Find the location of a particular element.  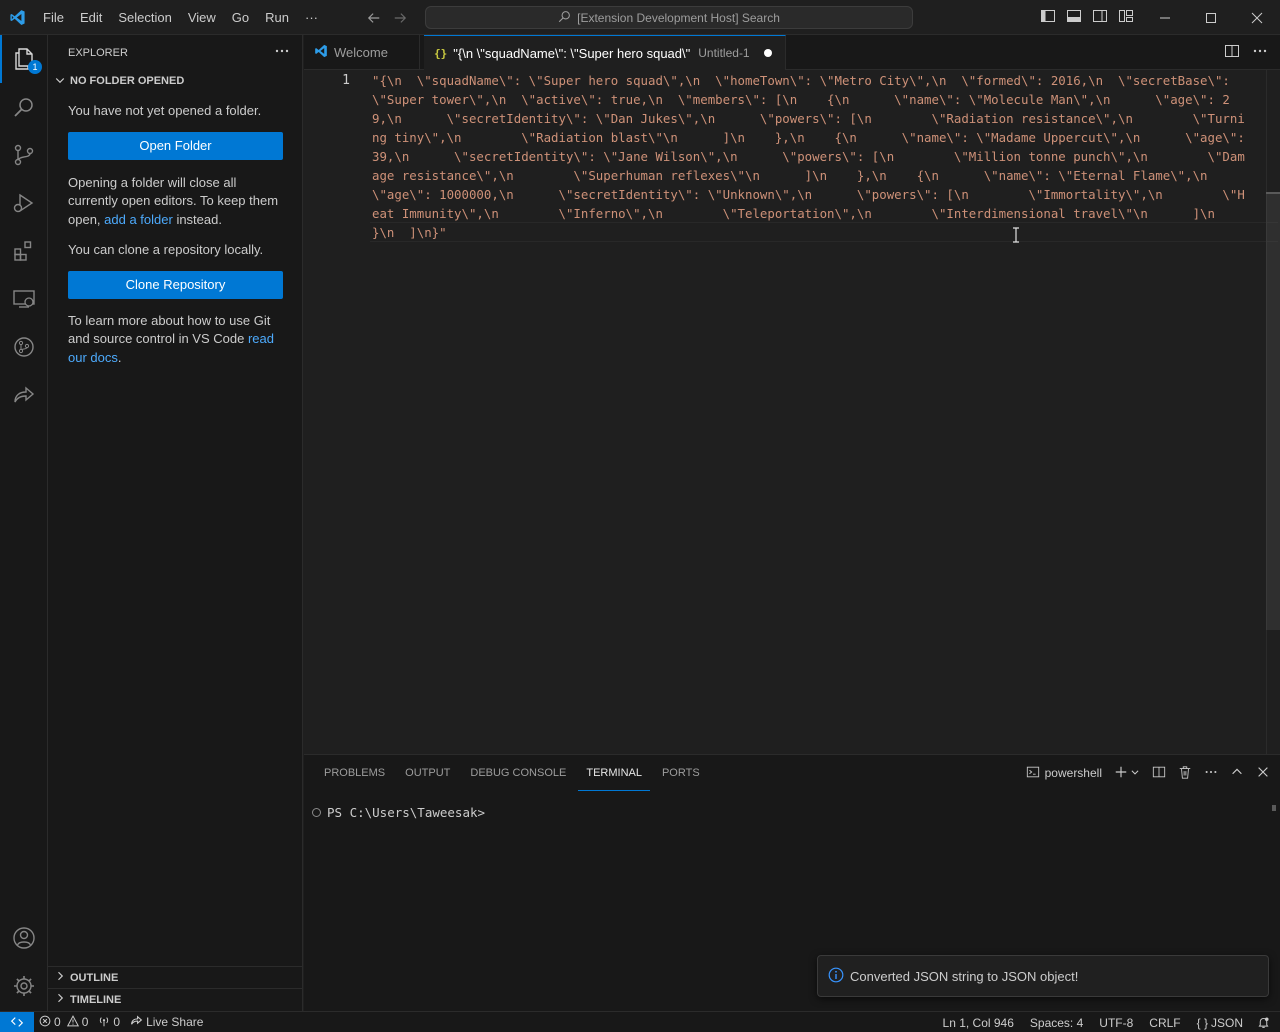

info-icon is located at coordinates (836, 976).